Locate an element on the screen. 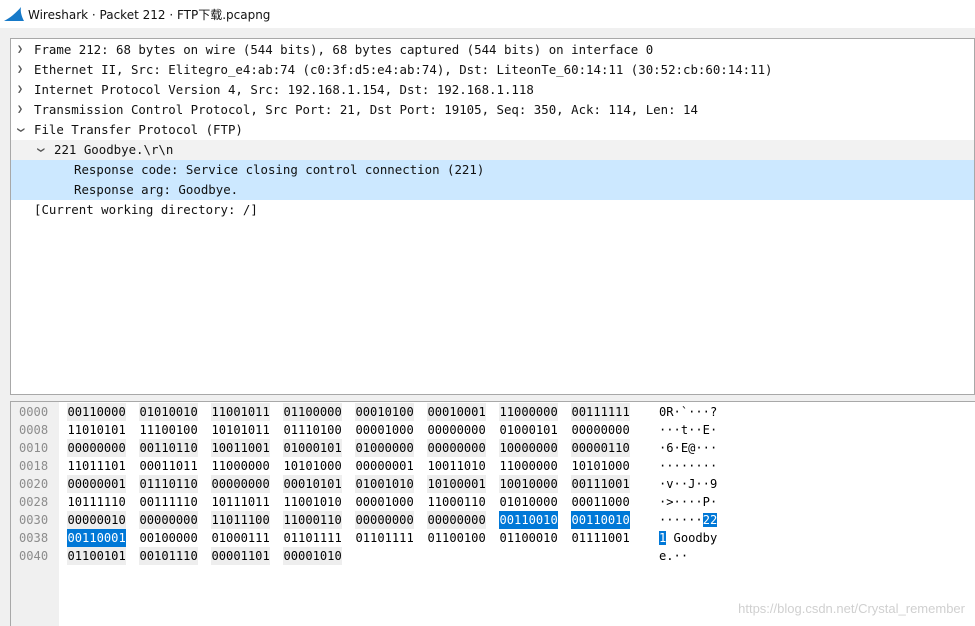 The height and width of the screenshot is (626, 975). byte-binary: 00110110 is located at coordinates (169, 448).